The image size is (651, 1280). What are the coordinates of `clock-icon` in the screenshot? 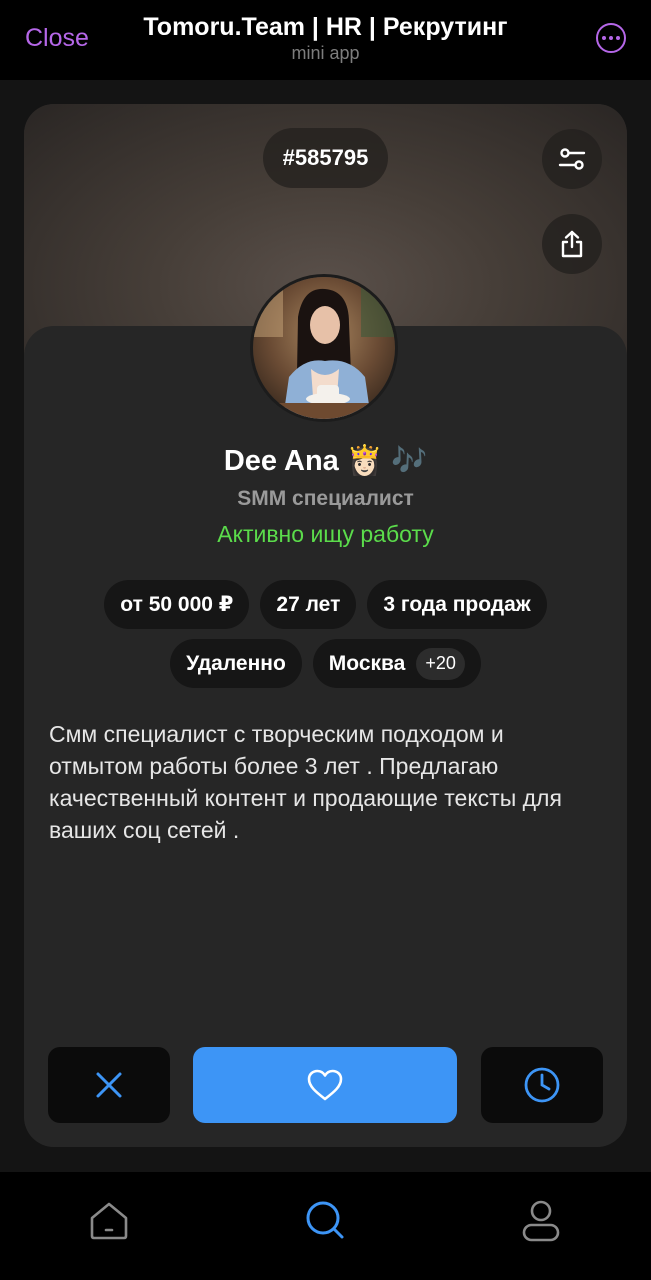 It's located at (542, 1085).